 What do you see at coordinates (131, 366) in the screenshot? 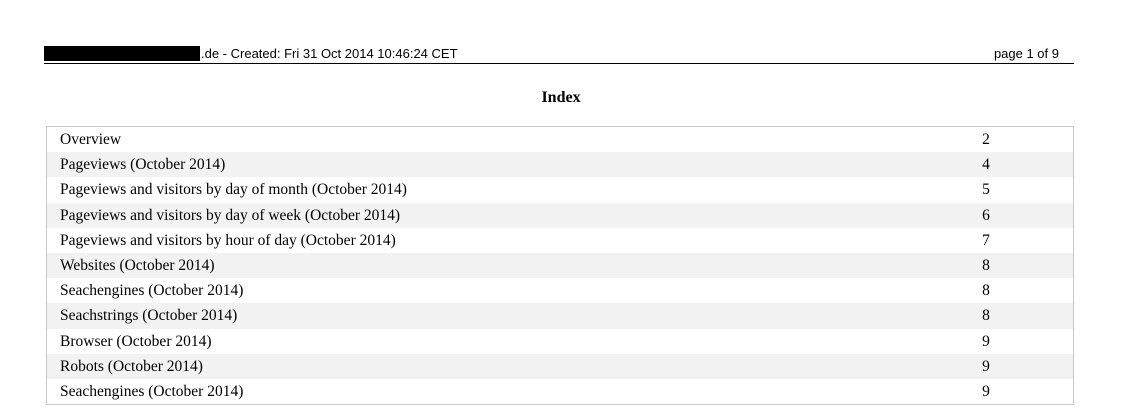
I see `index-entry-title: Robots (October 2014)` at bounding box center [131, 366].